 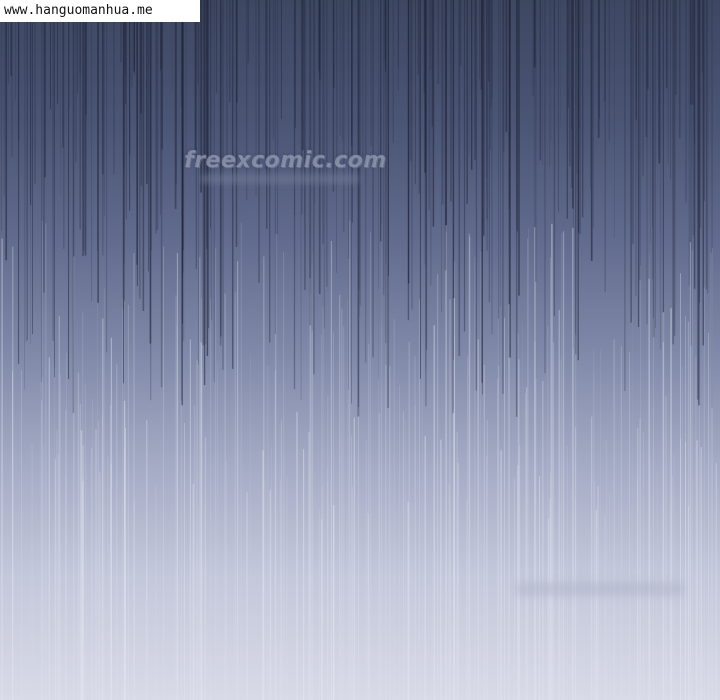 What do you see at coordinates (280, 179) in the screenshot?
I see `watermark-blur` at bounding box center [280, 179].